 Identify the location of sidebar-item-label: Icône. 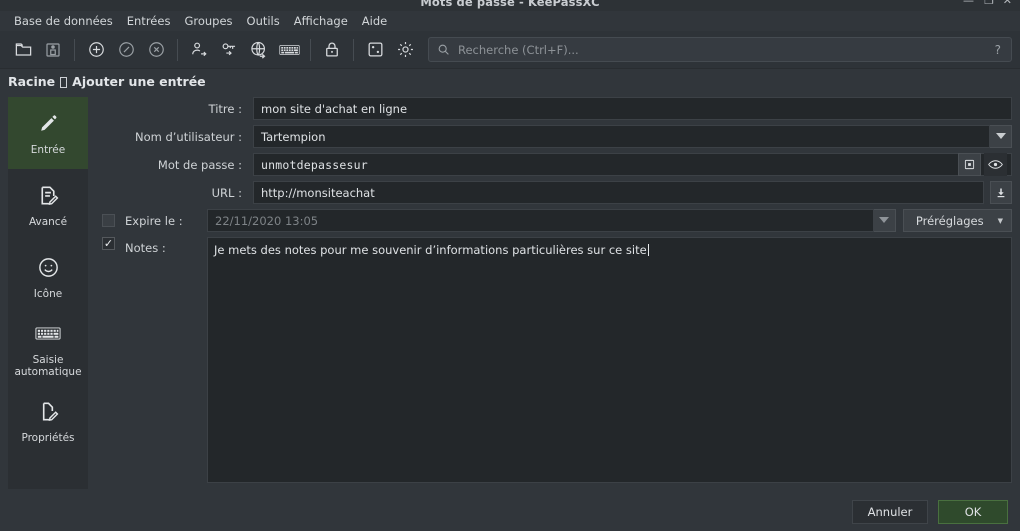
(48, 293).